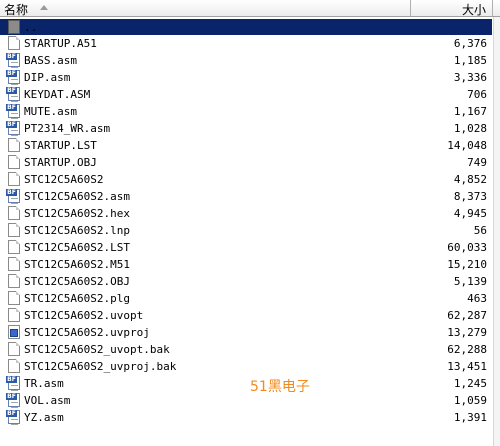  What do you see at coordinates (467, 332) in the screenshot?
I see `file-size: 13,279` at bounding box center [467, 332].